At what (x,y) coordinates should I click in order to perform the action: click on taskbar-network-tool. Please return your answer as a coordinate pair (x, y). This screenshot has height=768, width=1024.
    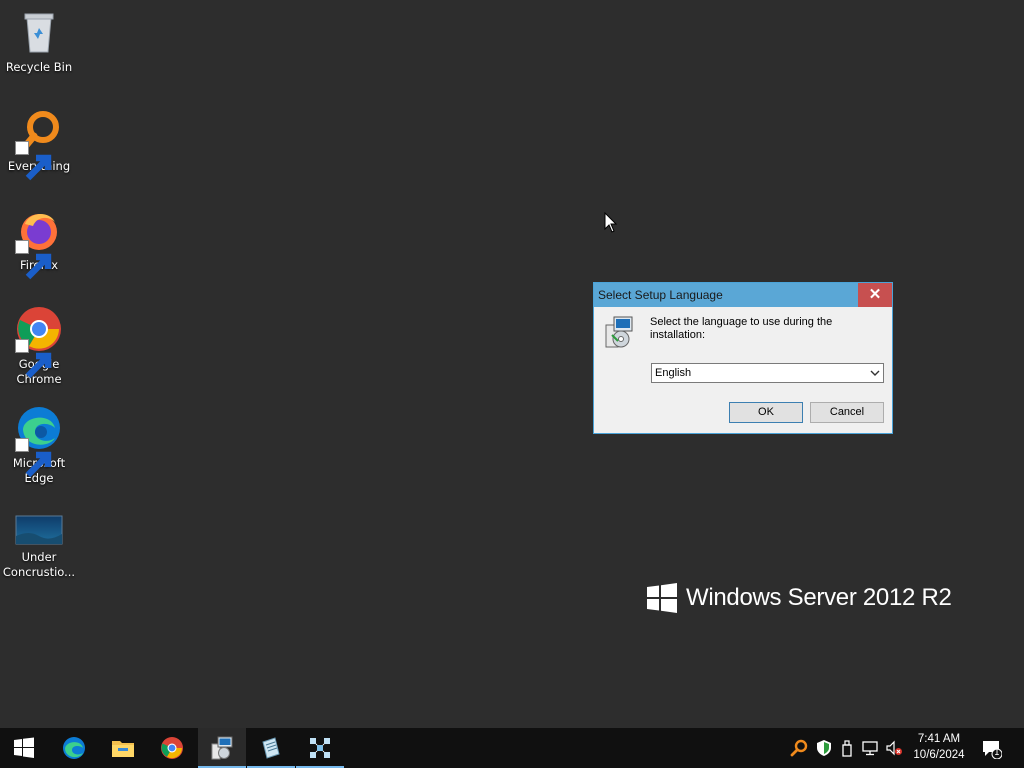
    Looking at the image, I should click on (320, 748).